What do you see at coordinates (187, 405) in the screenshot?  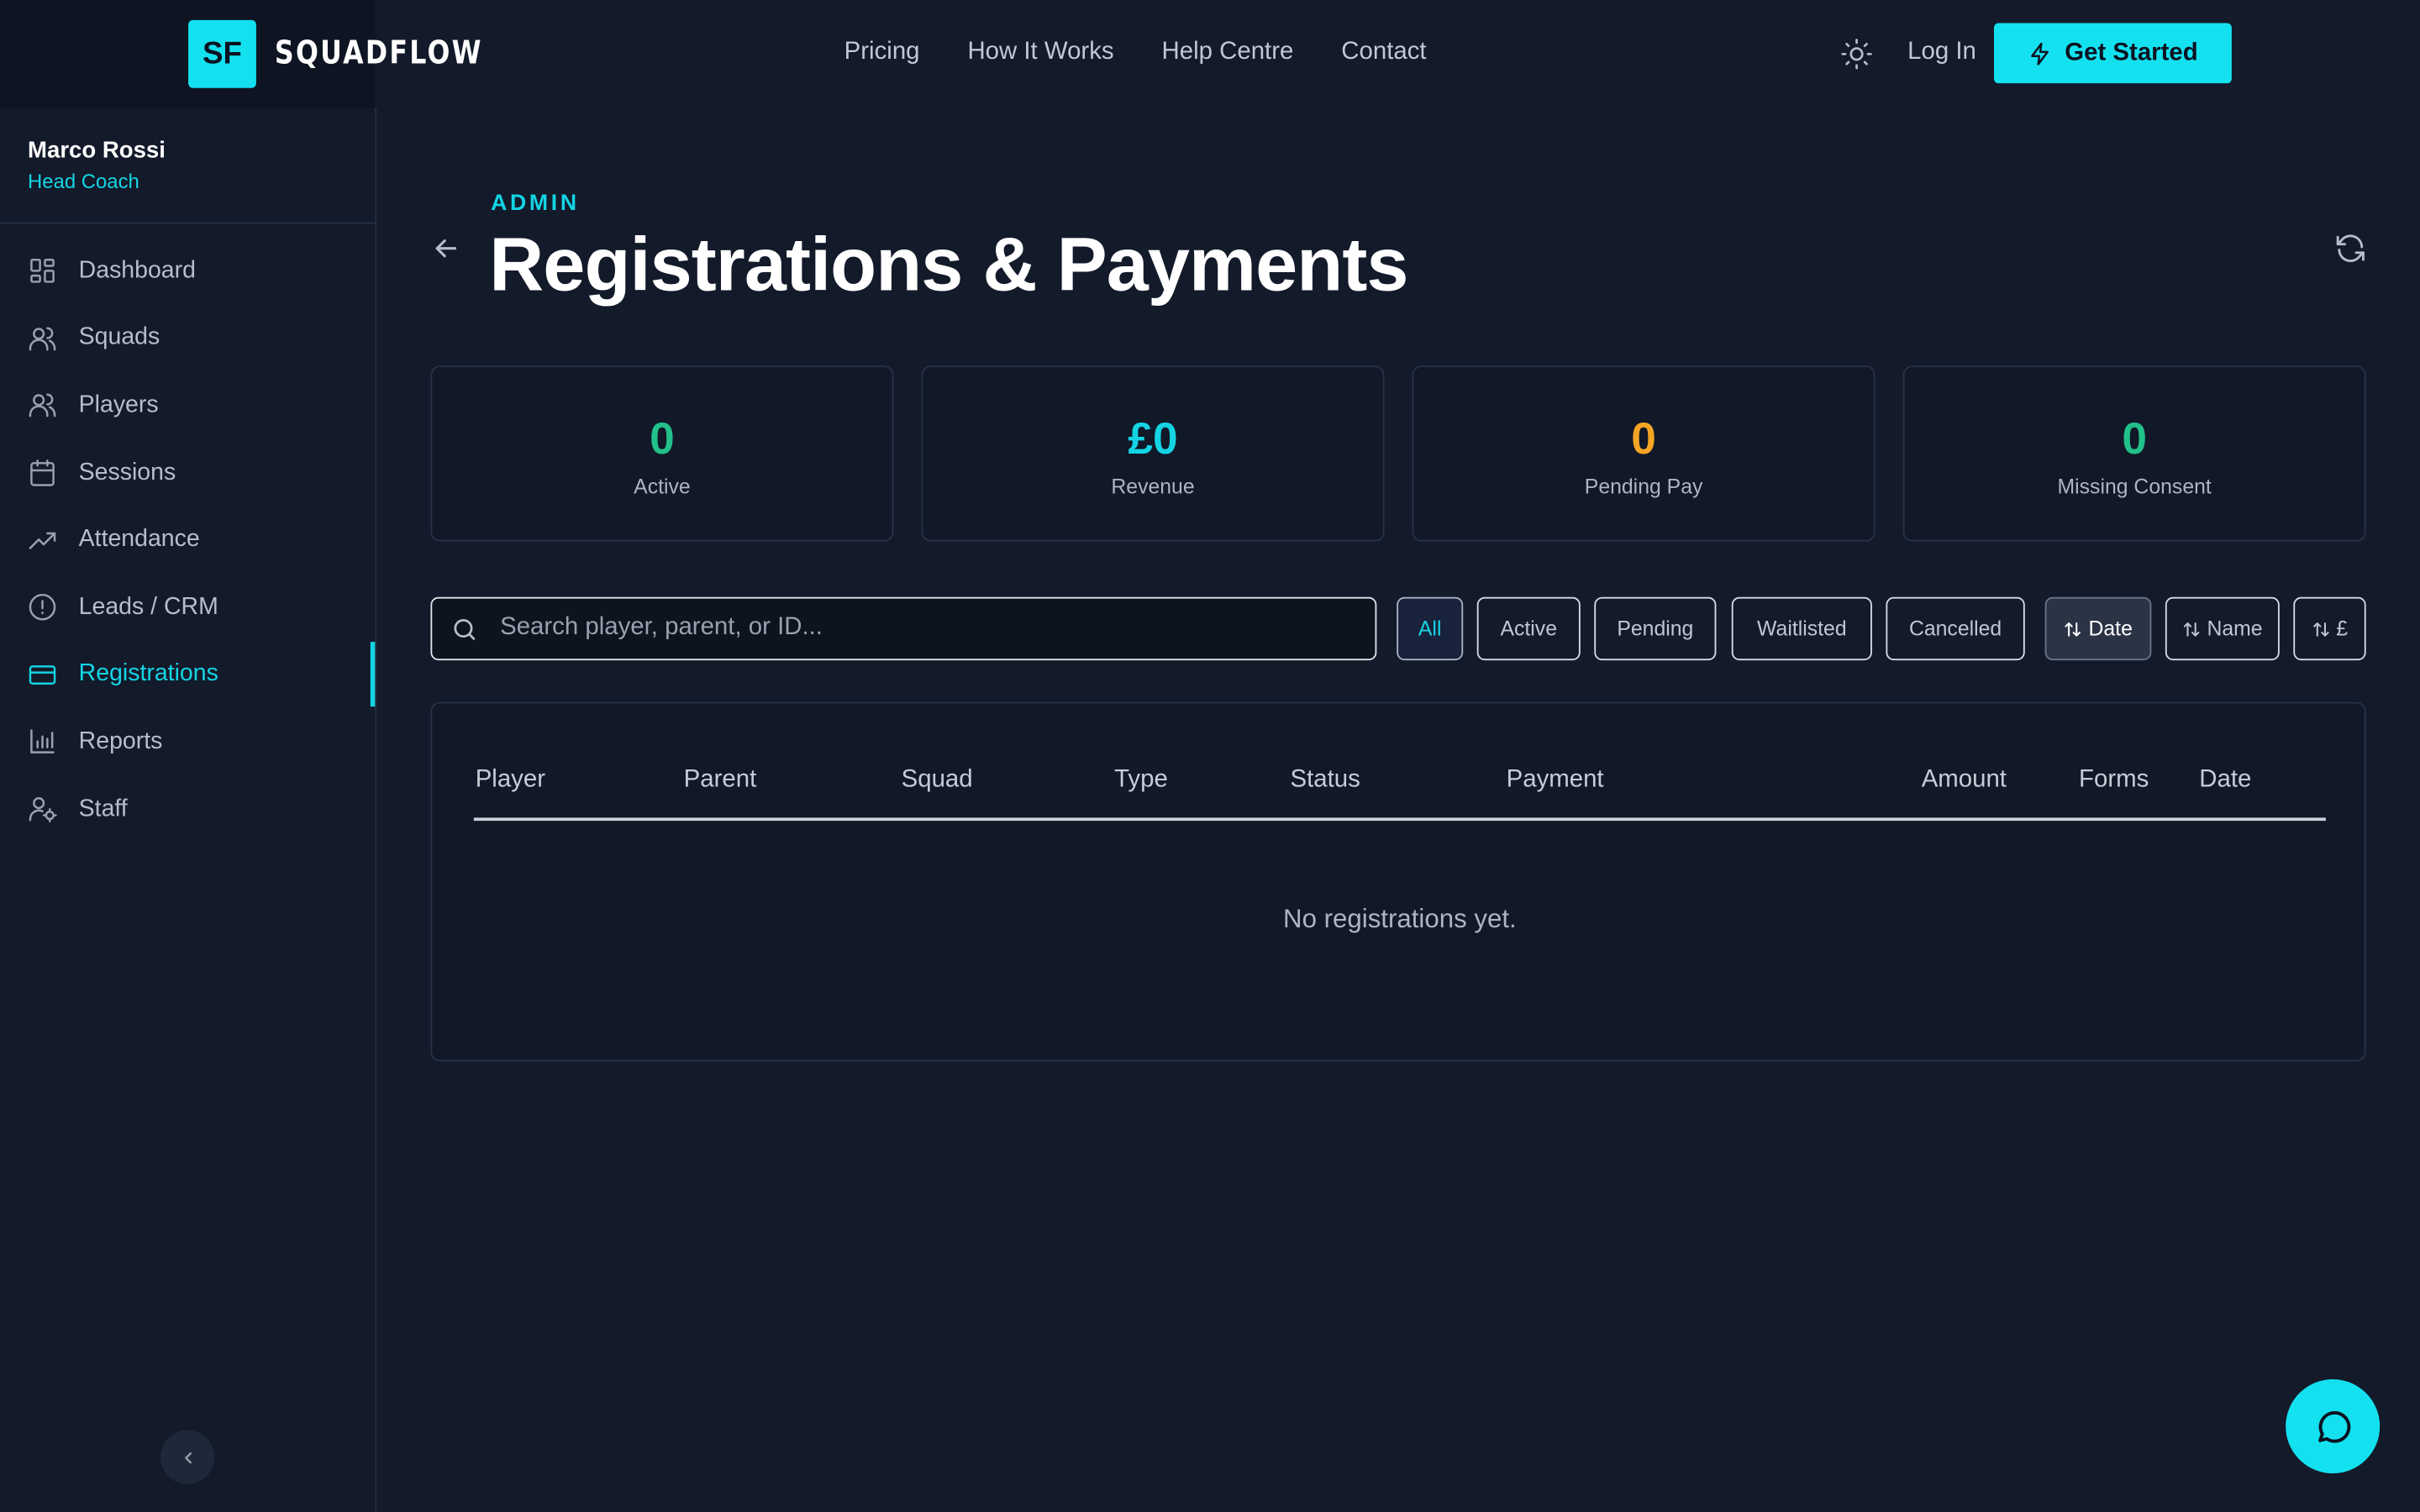 I see `sidebar-item-players: Players` at bounding box center [187, 405].